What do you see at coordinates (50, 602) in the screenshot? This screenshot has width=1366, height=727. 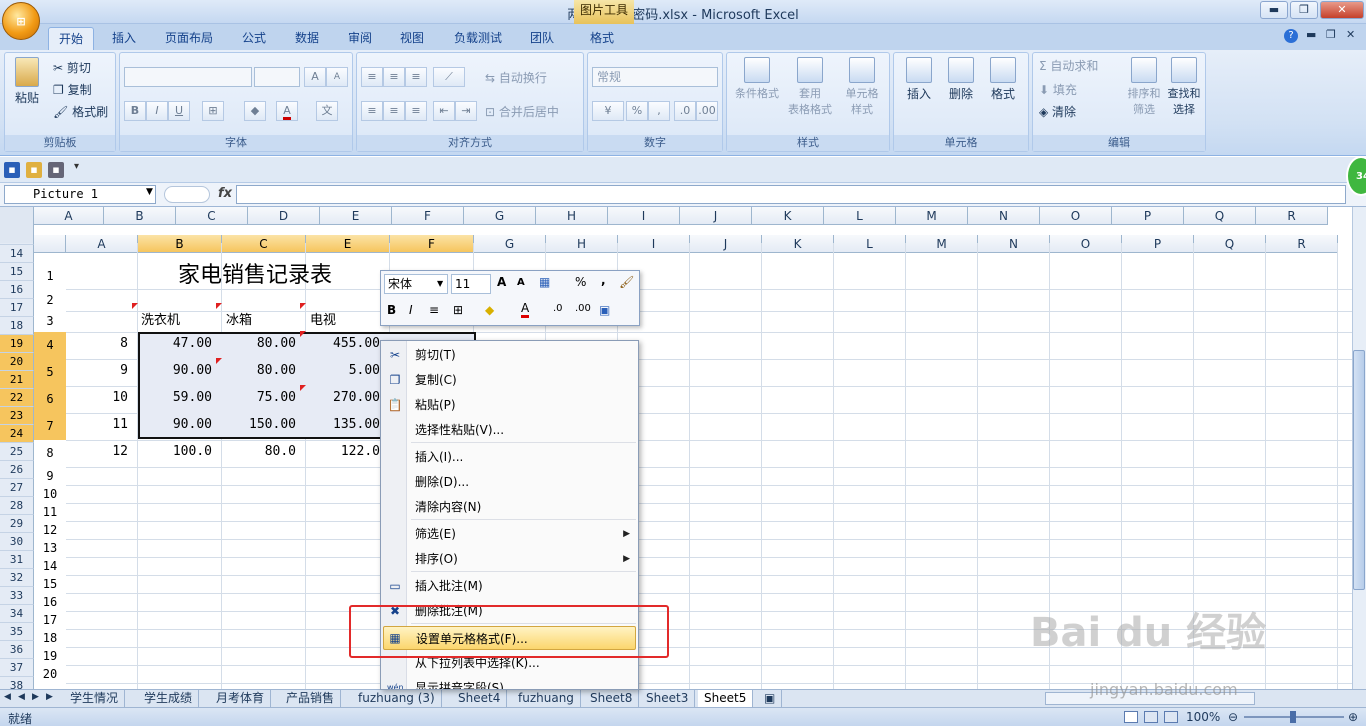 I see `inner-row-header: 16` at bounding box center [50, 602].